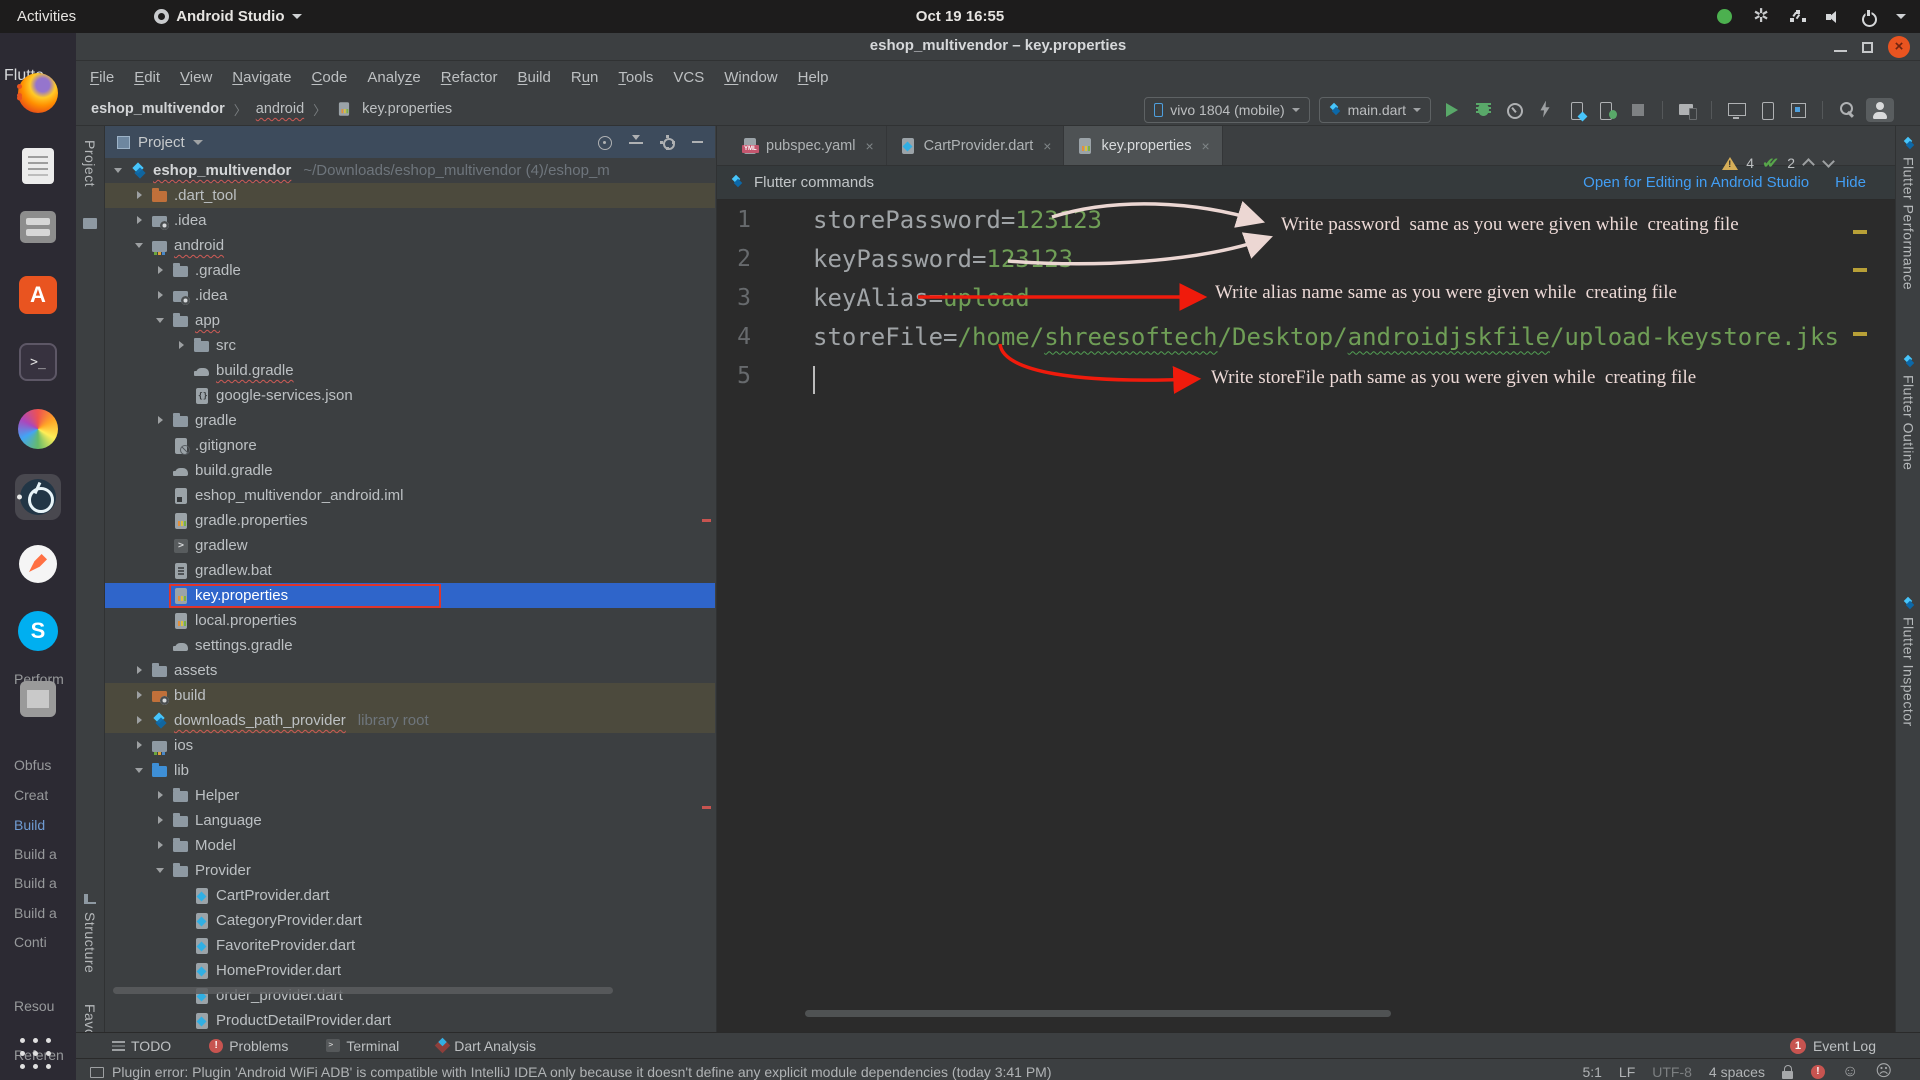 Image resolution: width=1920 pixels, height=1080 pixels. I want to click on tree-row: ProductDetailProvider.dart, so click(410, 1020).